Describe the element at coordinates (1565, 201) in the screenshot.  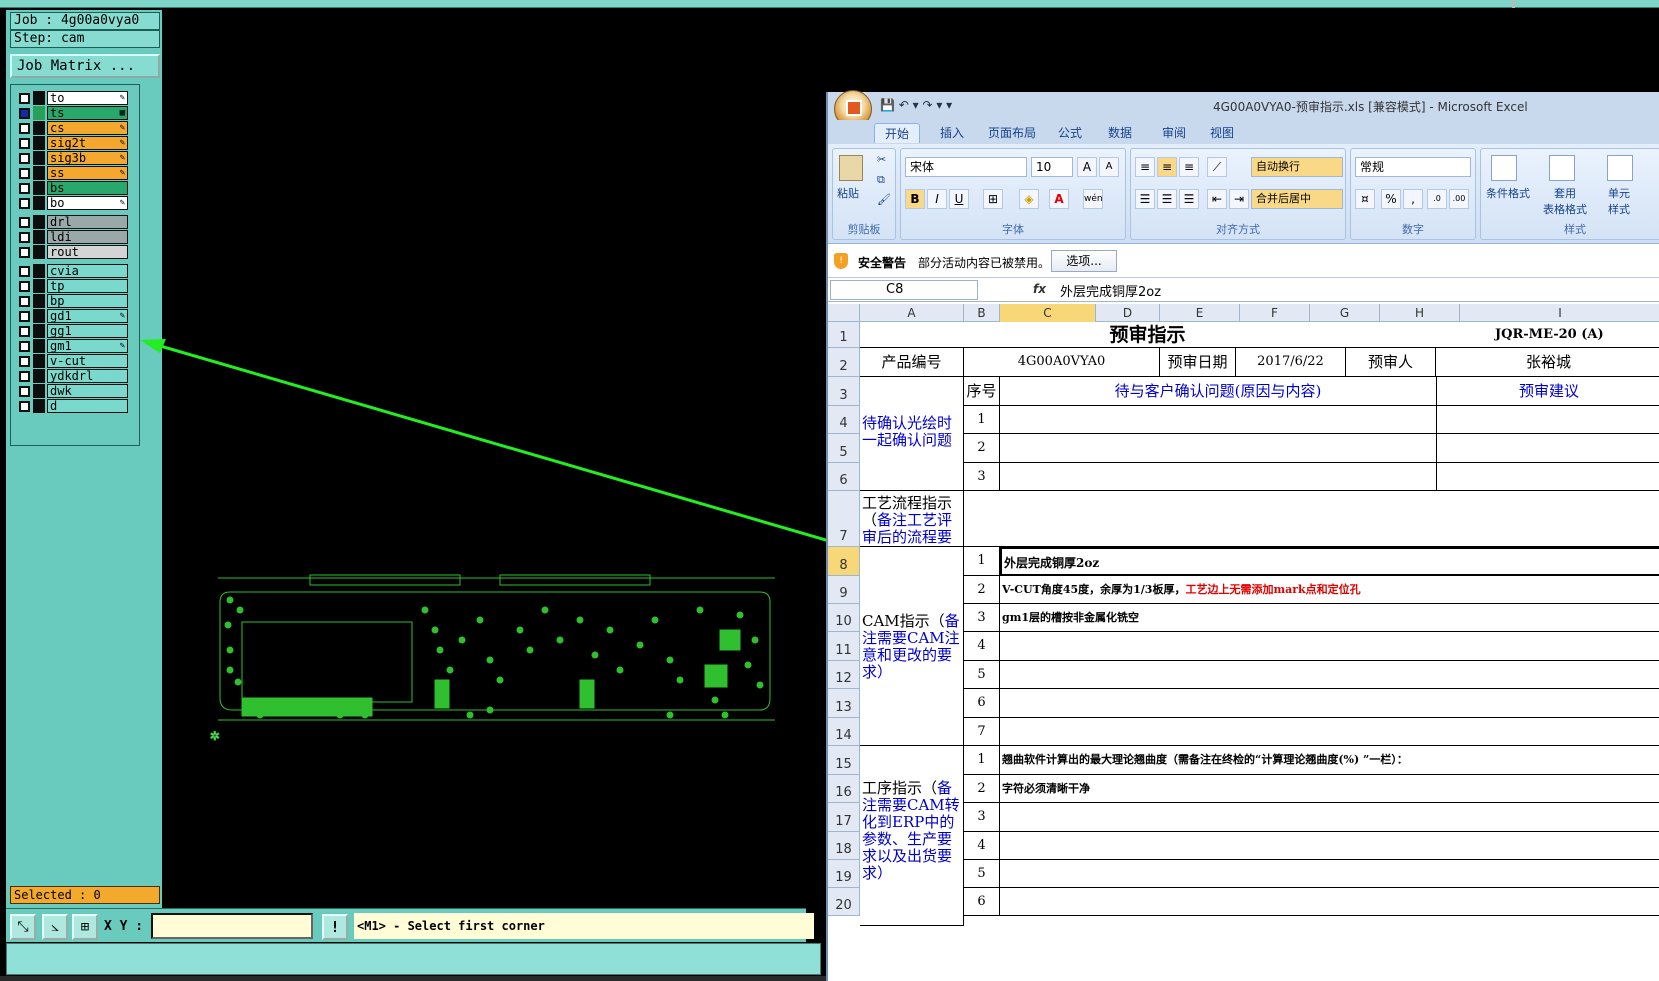
I see `table-format-button: 套用 表格格式` at that location.